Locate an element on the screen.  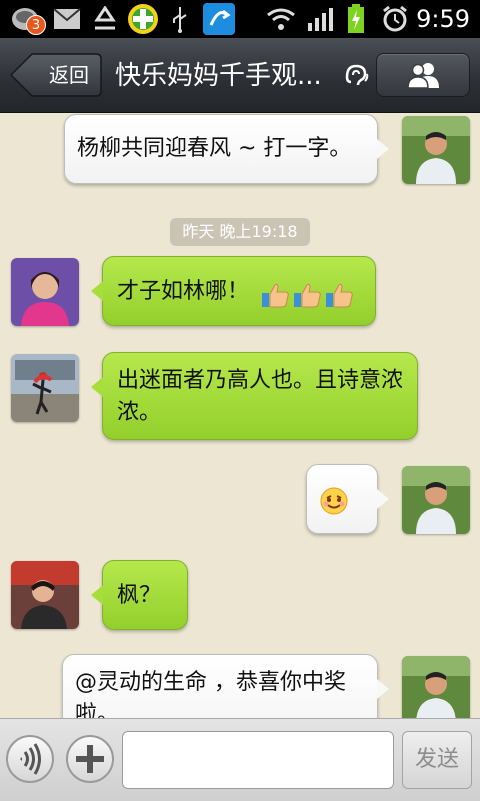
plus-icon is located at coordinates (90, 759).